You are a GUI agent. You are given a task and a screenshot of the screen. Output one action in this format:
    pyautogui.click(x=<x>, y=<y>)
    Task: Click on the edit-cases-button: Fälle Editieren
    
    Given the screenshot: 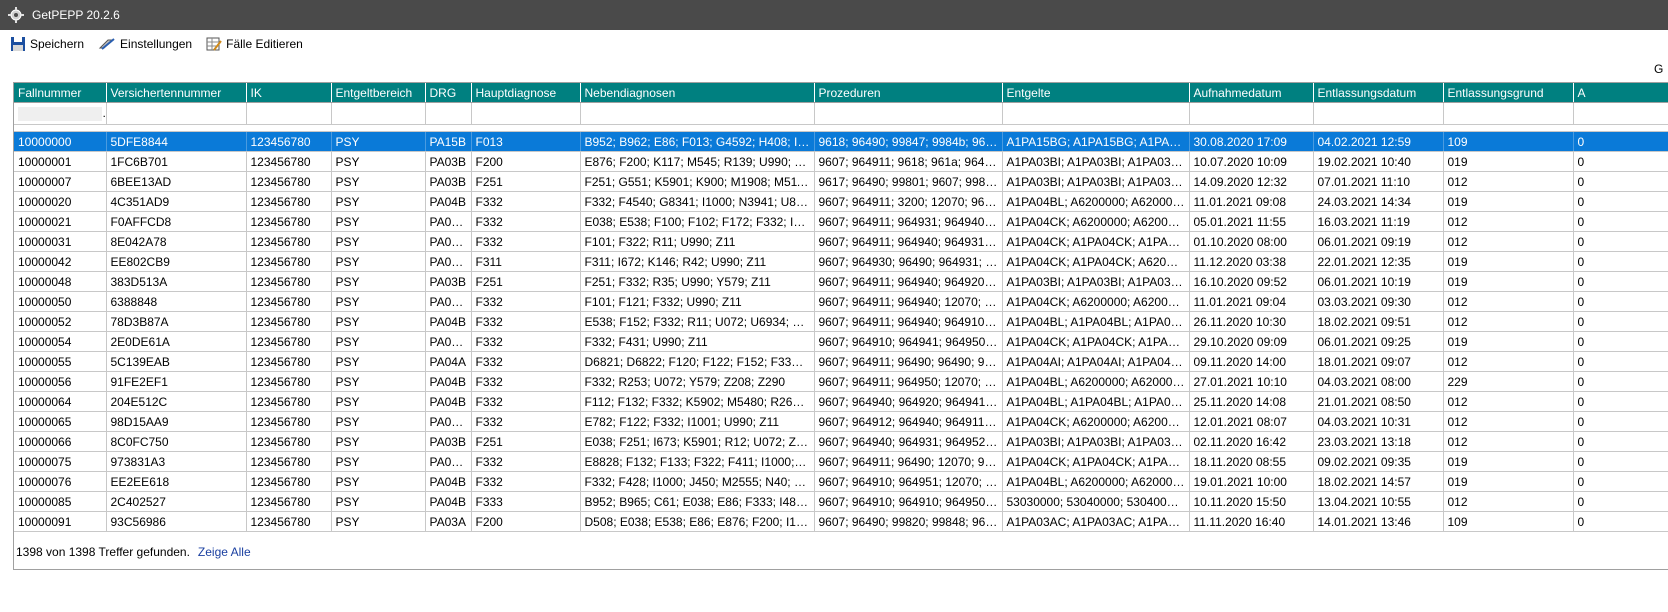 What is the action you would take?
    pyautogui.click(x=254, y=44)
    